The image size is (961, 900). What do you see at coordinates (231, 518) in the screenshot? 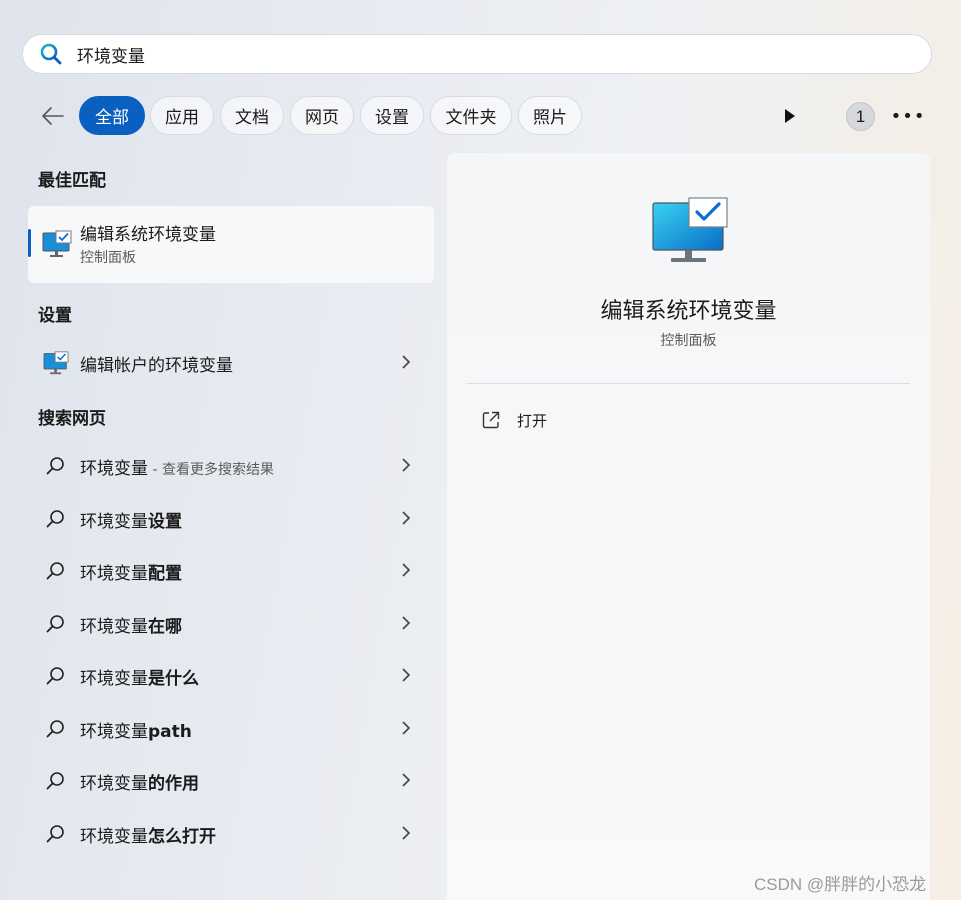
I see `web-search-item: 环境变量设置` at bounding box center [231, 518].